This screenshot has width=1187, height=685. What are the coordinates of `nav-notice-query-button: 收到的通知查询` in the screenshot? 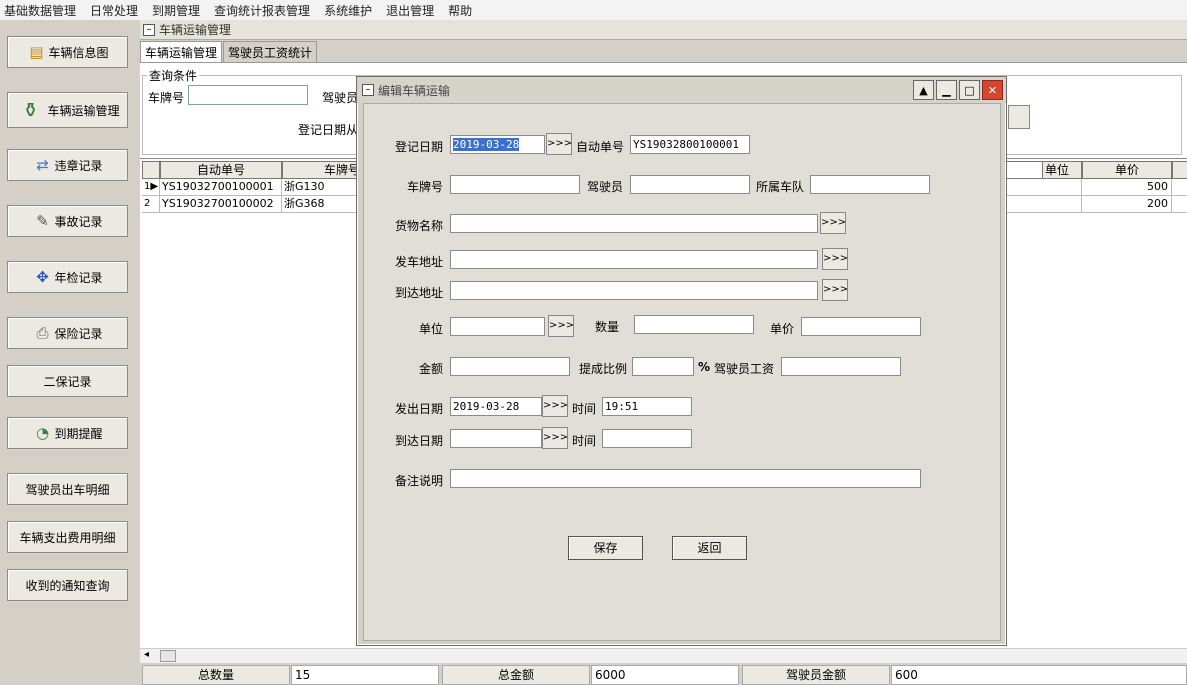 It's located at (67, 585).